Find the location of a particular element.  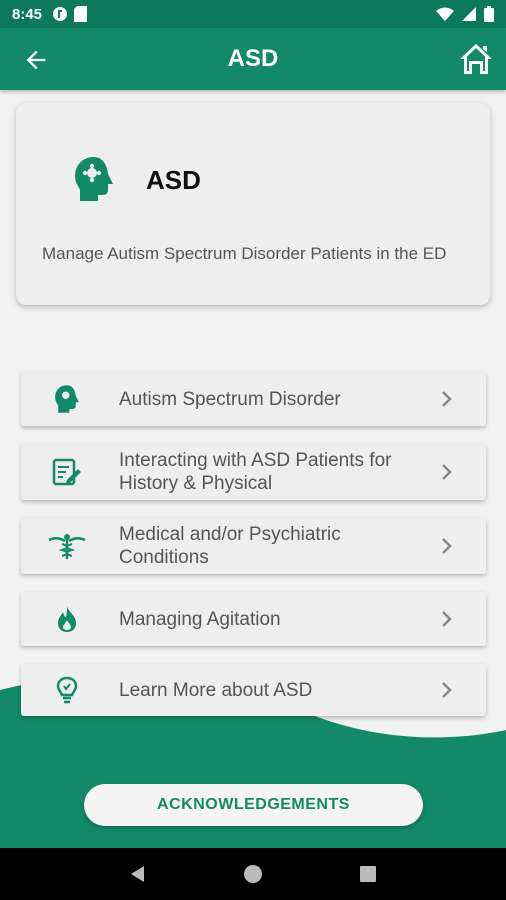

nav-home-icon is located at coordinates (253, 874).